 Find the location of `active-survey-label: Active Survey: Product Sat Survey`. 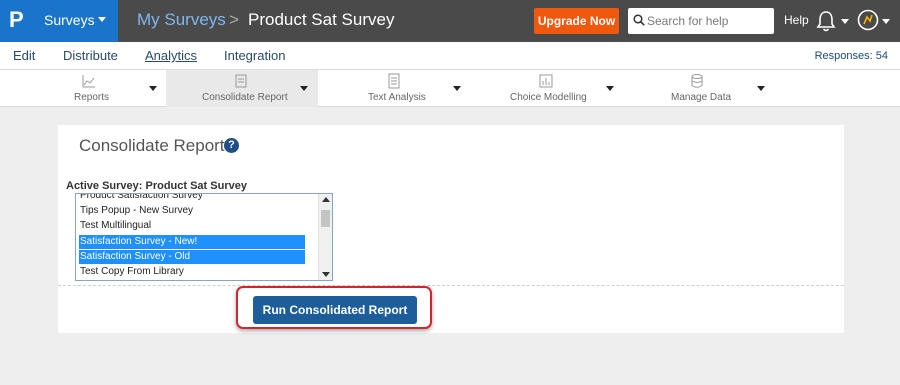

active-survey-label: Active Survey: Product Sat Survey is located at coordinates (156, 186).